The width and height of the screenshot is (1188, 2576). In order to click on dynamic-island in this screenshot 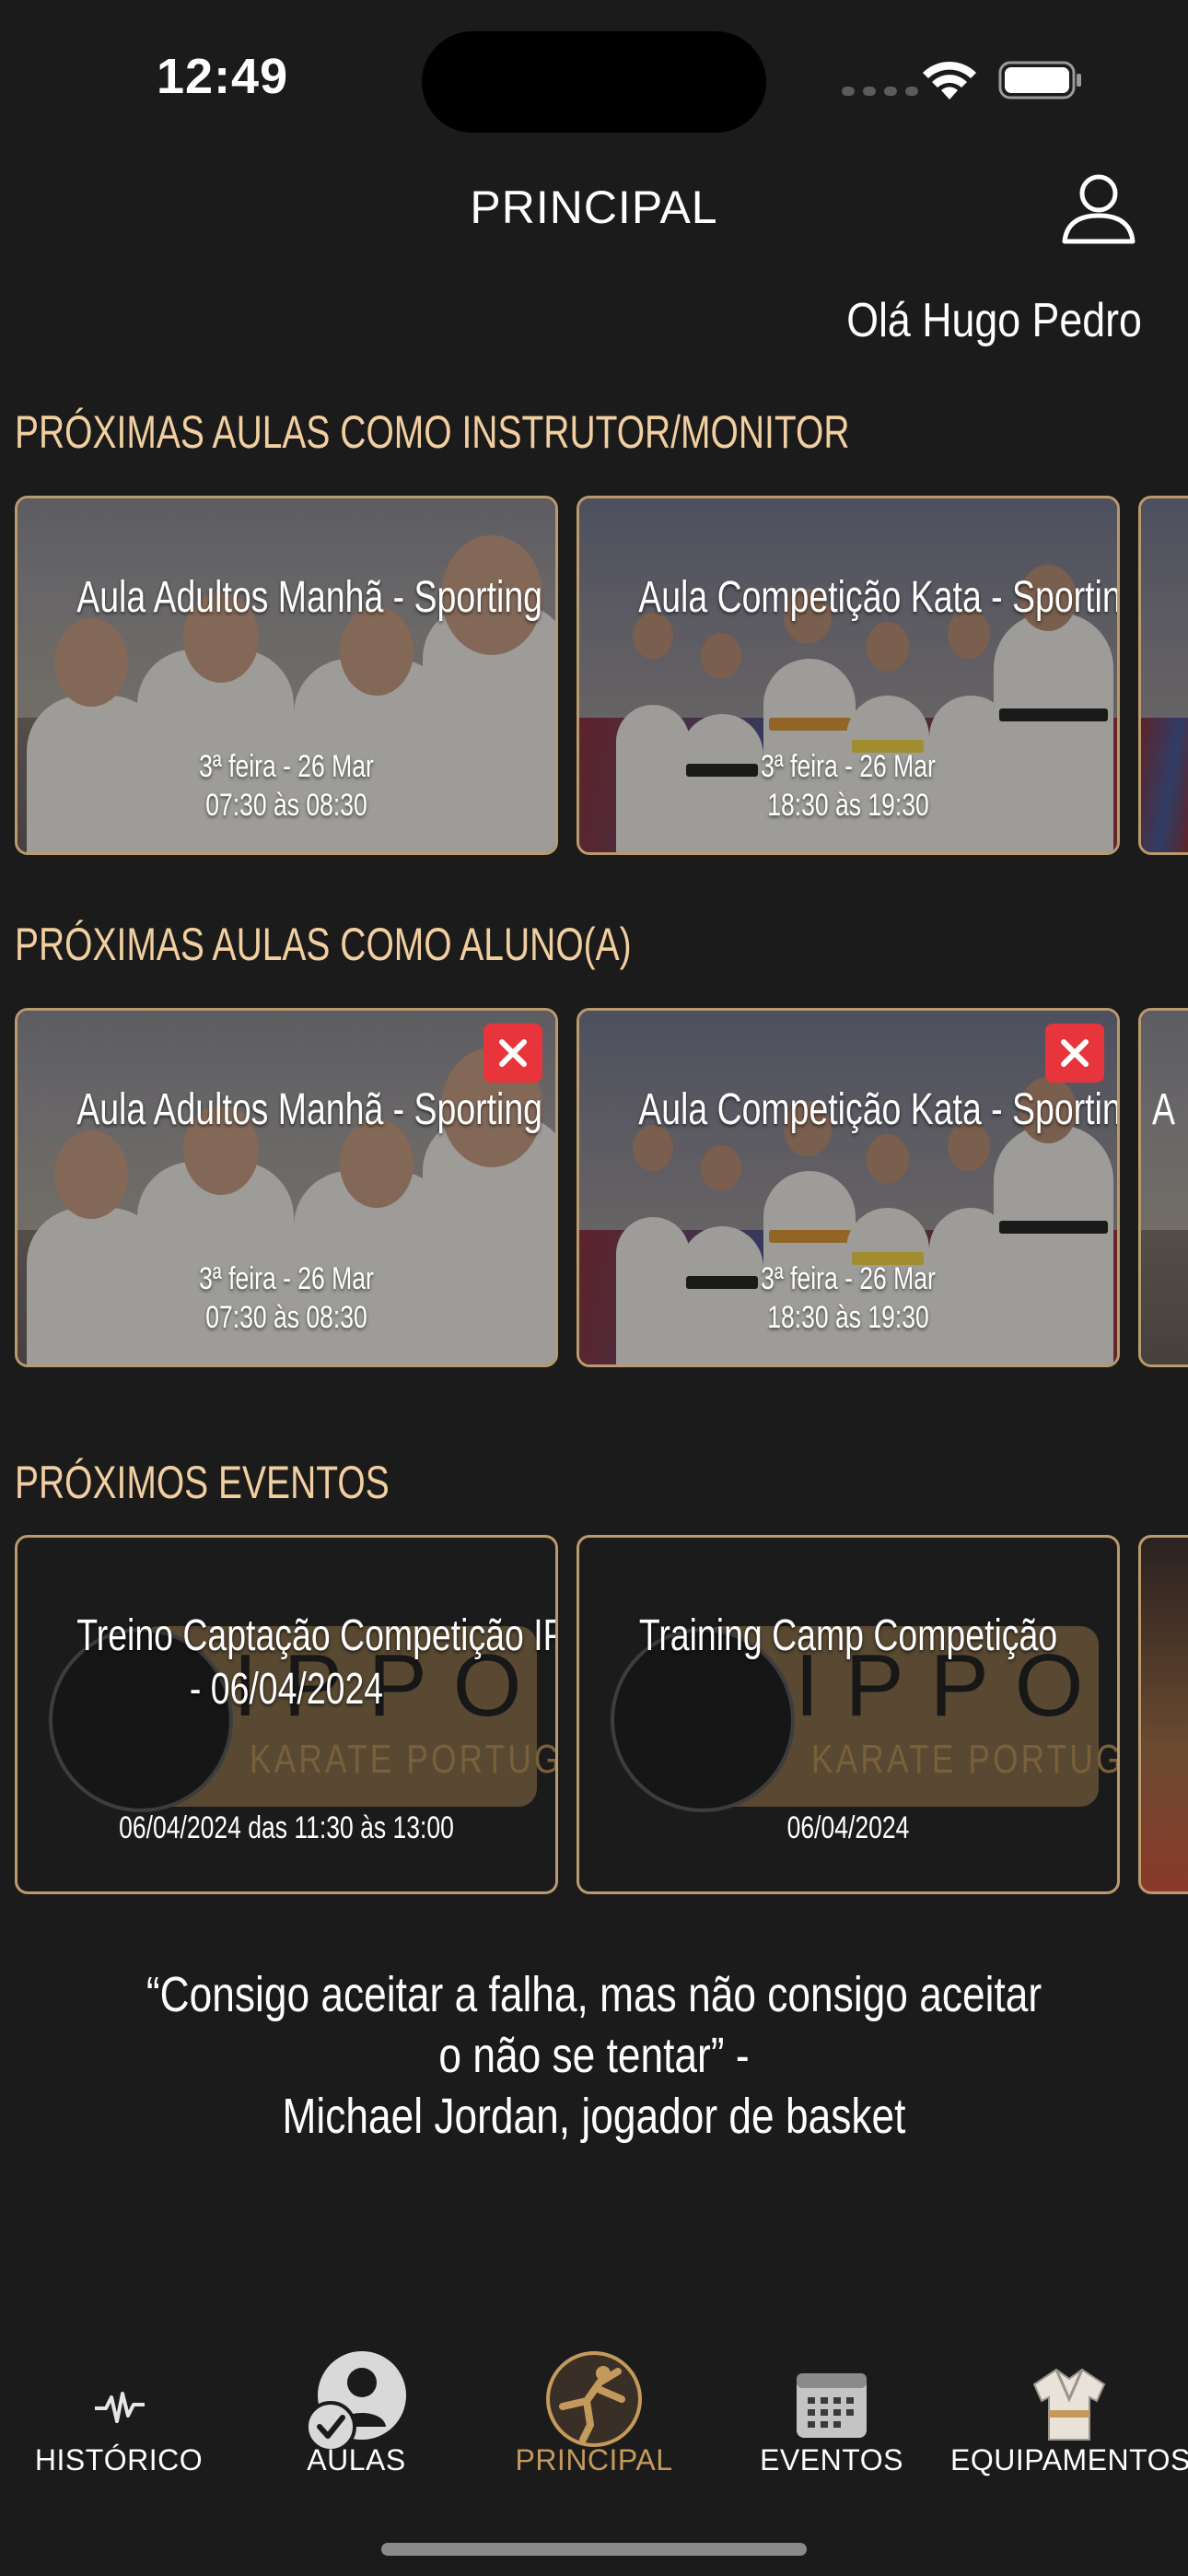, I will do `click(594, 82)`.